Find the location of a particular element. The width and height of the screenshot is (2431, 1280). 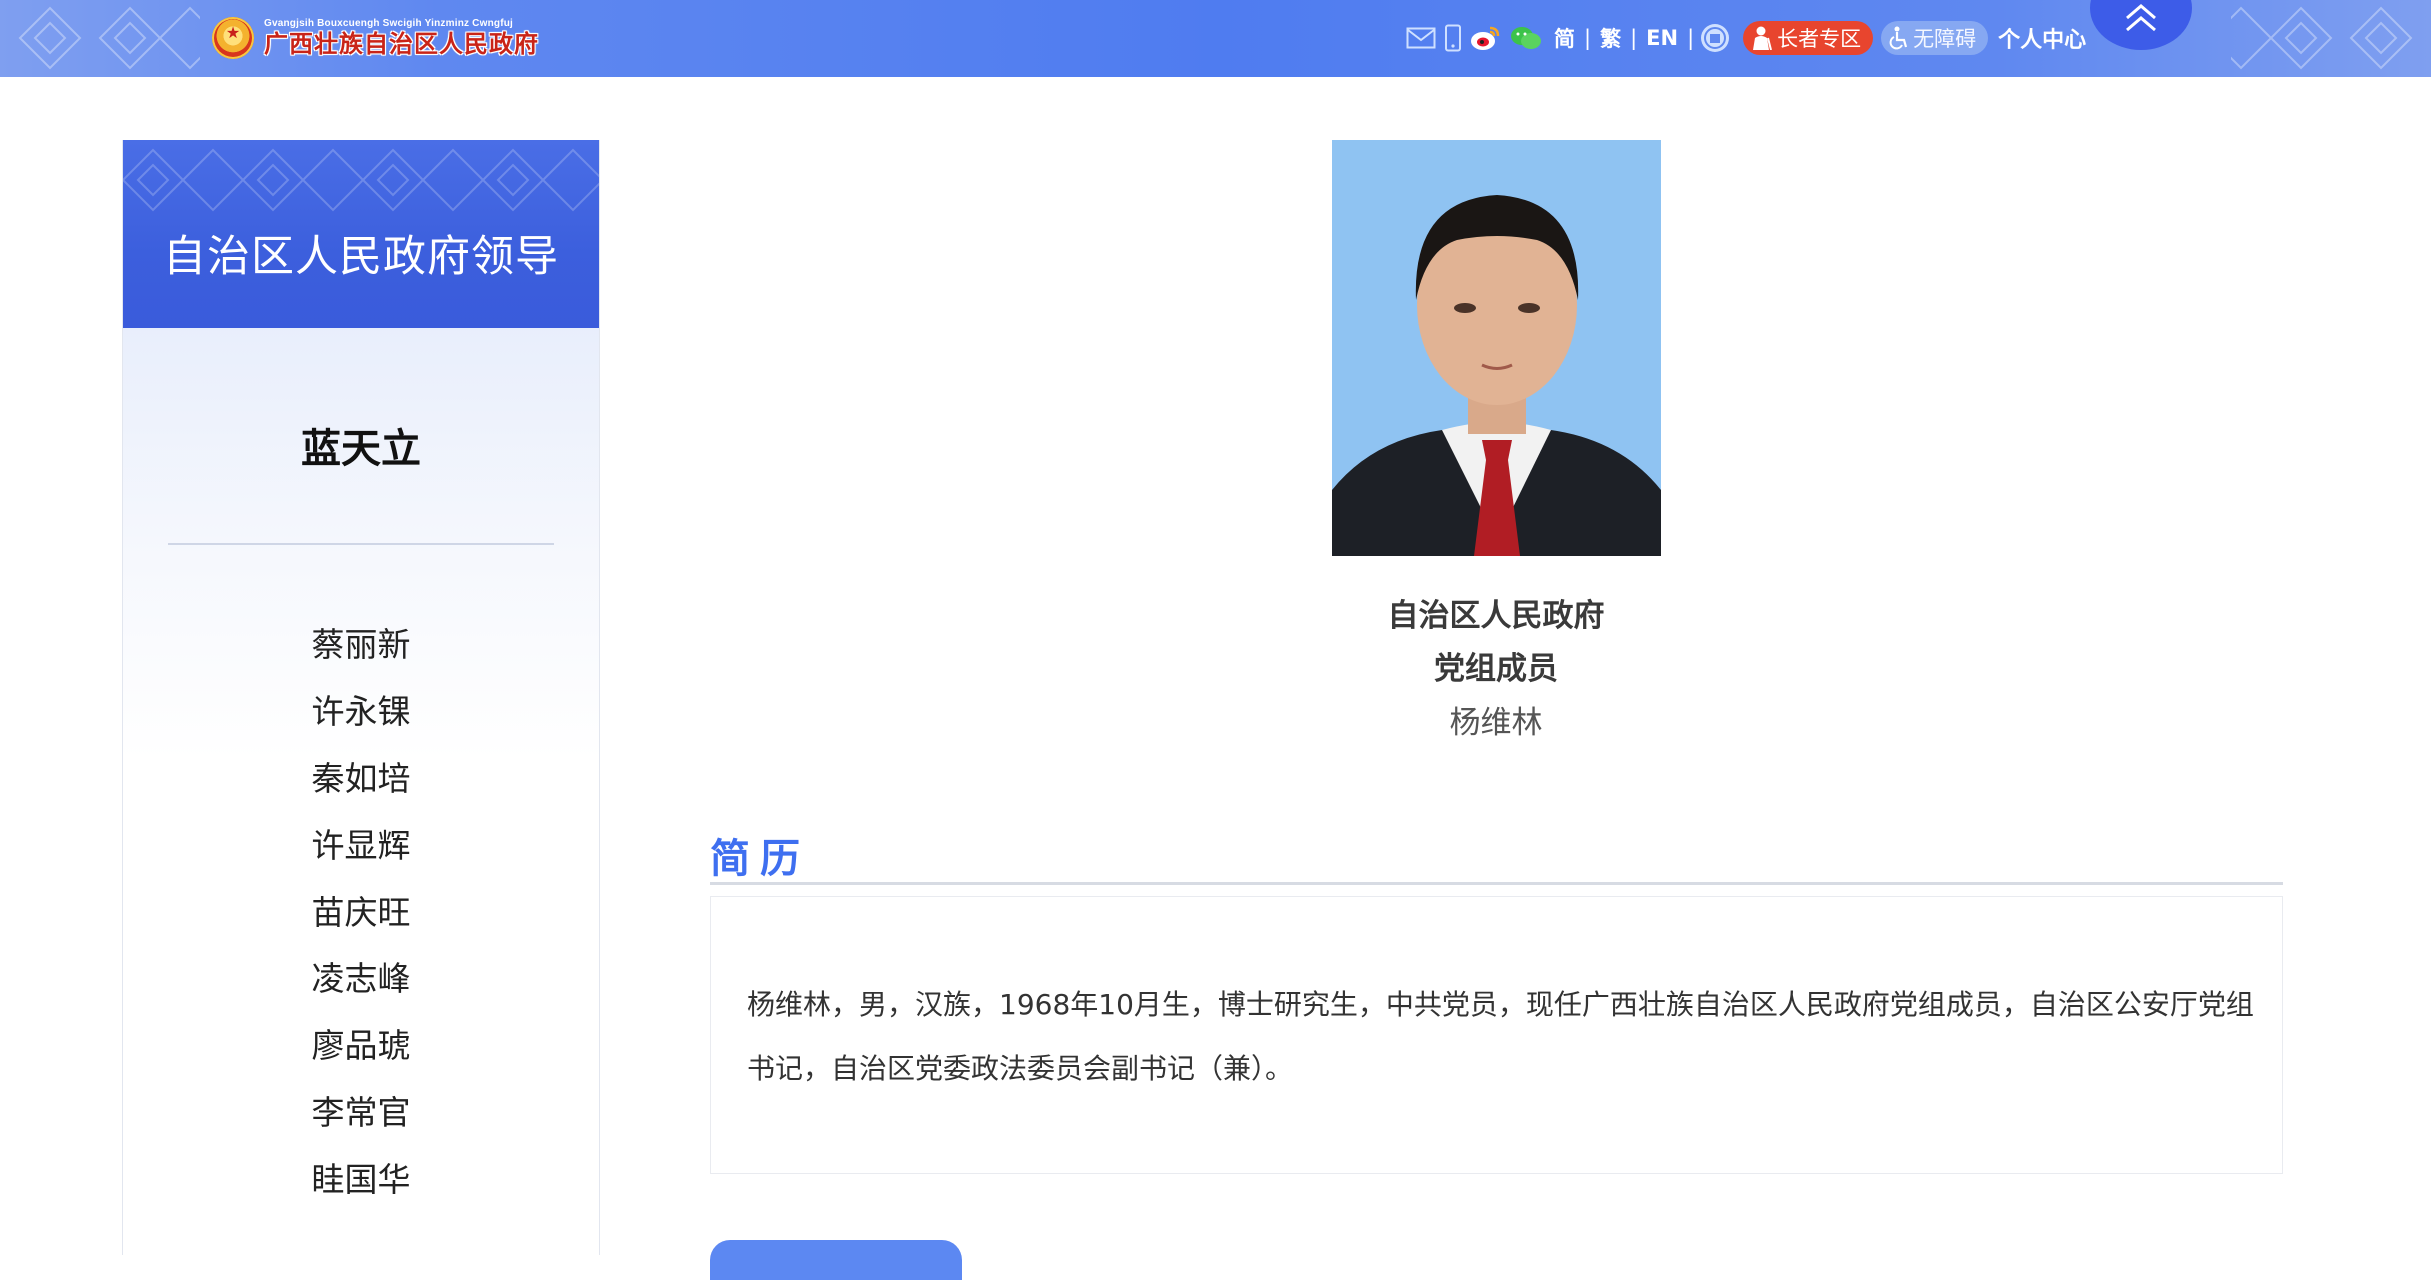

wechat-icon is located at coordinates (1526, 38).